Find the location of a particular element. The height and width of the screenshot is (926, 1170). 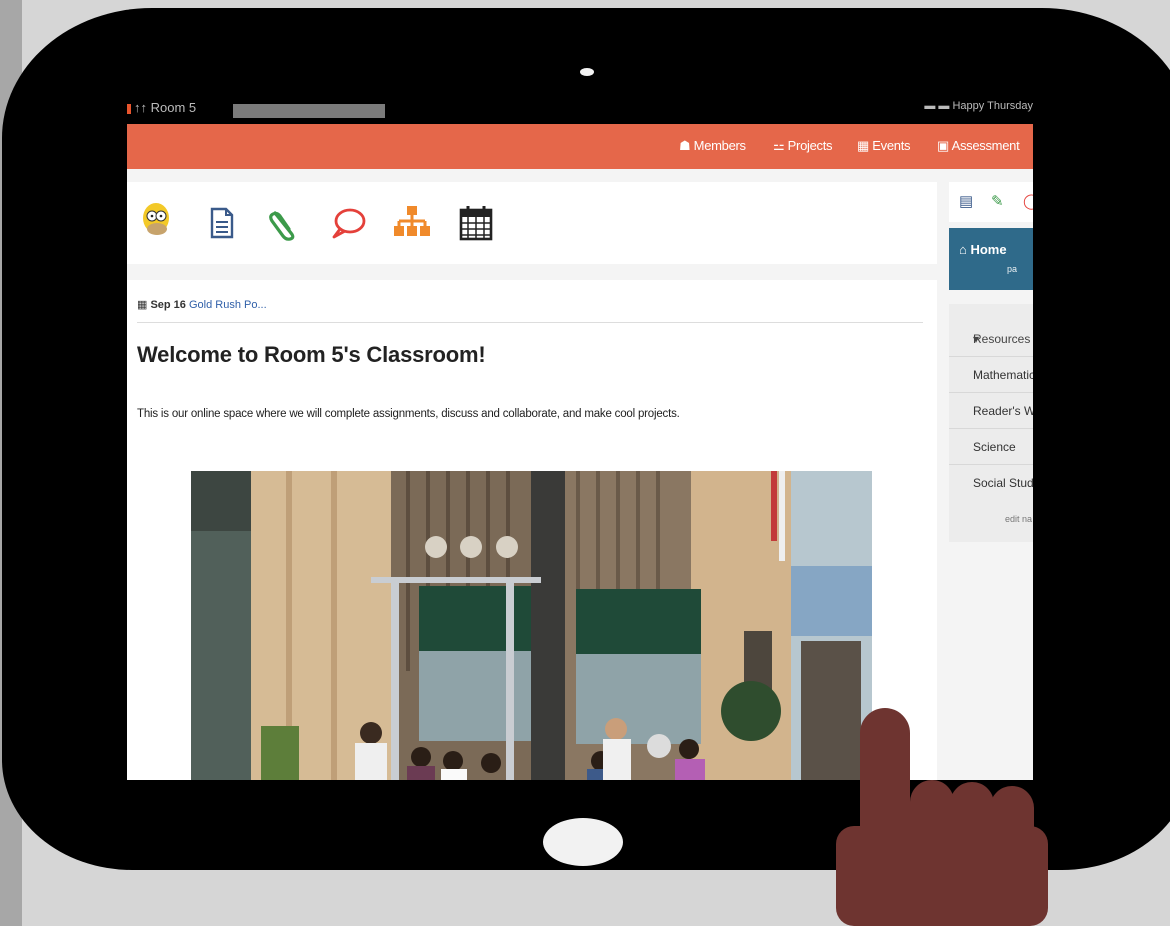

sidebar-icon-row: ▤ ✎ ◯ is located at coordinates (991, 202).